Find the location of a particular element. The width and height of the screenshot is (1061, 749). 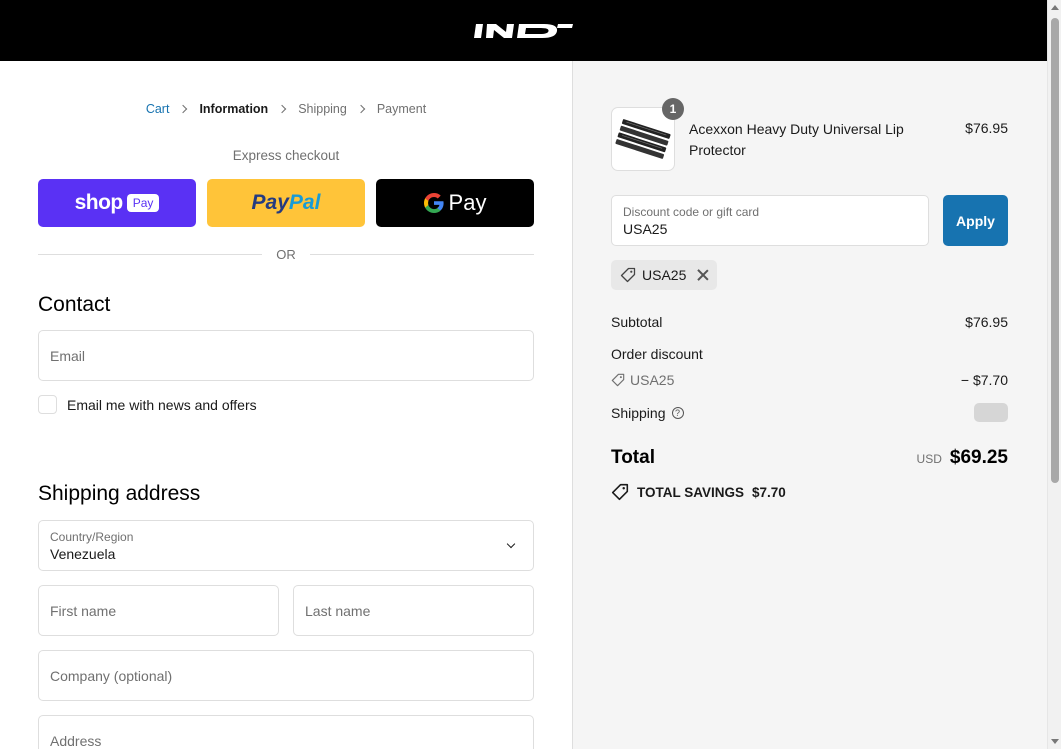

address-field: Address is located at coordinates (286, 732).